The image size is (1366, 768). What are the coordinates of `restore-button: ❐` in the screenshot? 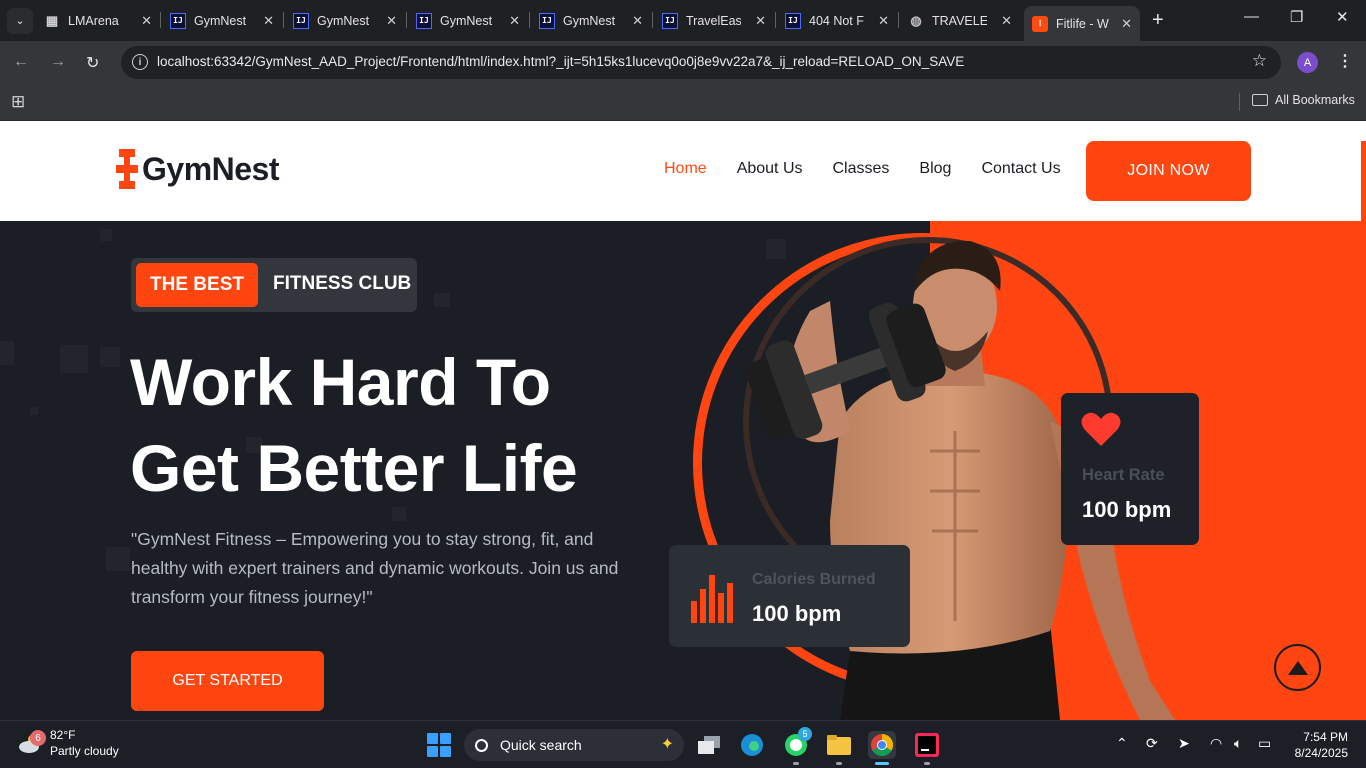 It's located at (1296, 17).